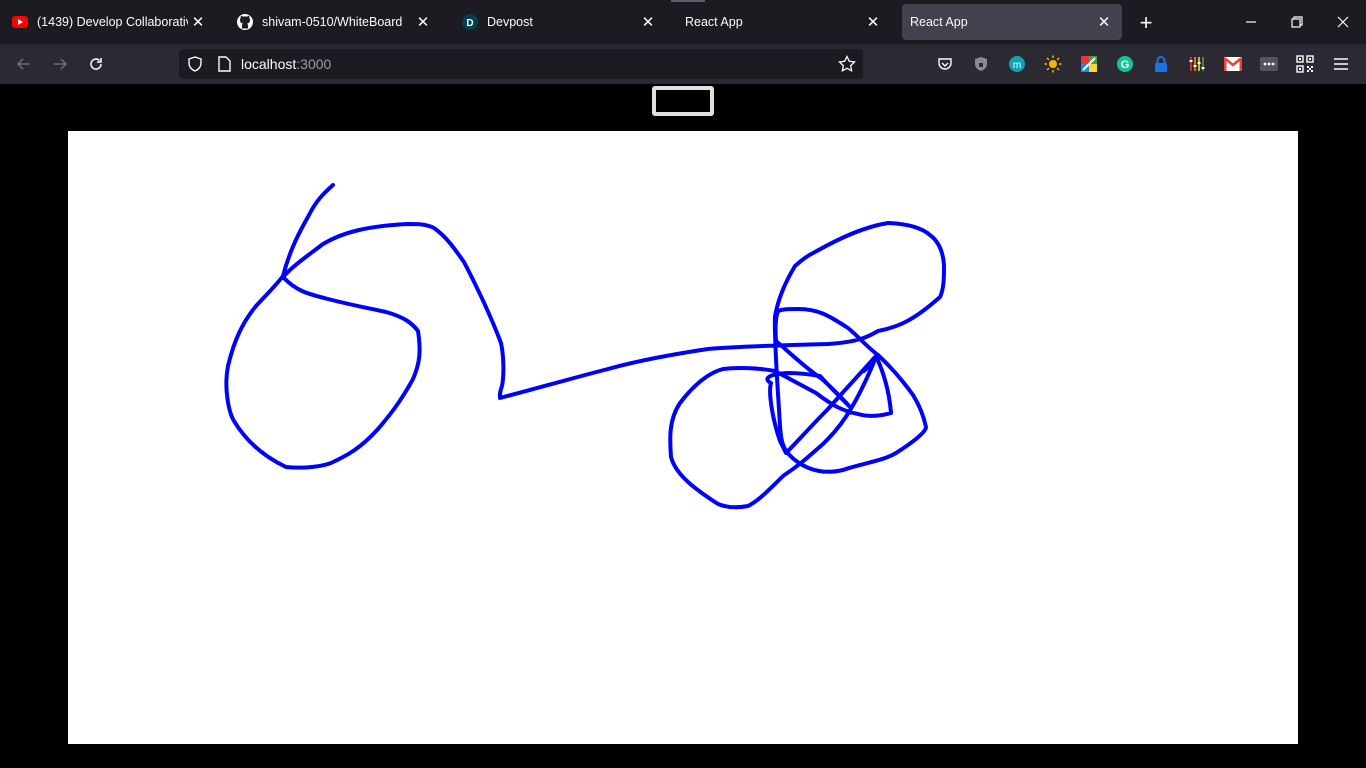  Describe the element at coordinates (269, 64) in the screenshot. I see `url-host: localhost` at that location.